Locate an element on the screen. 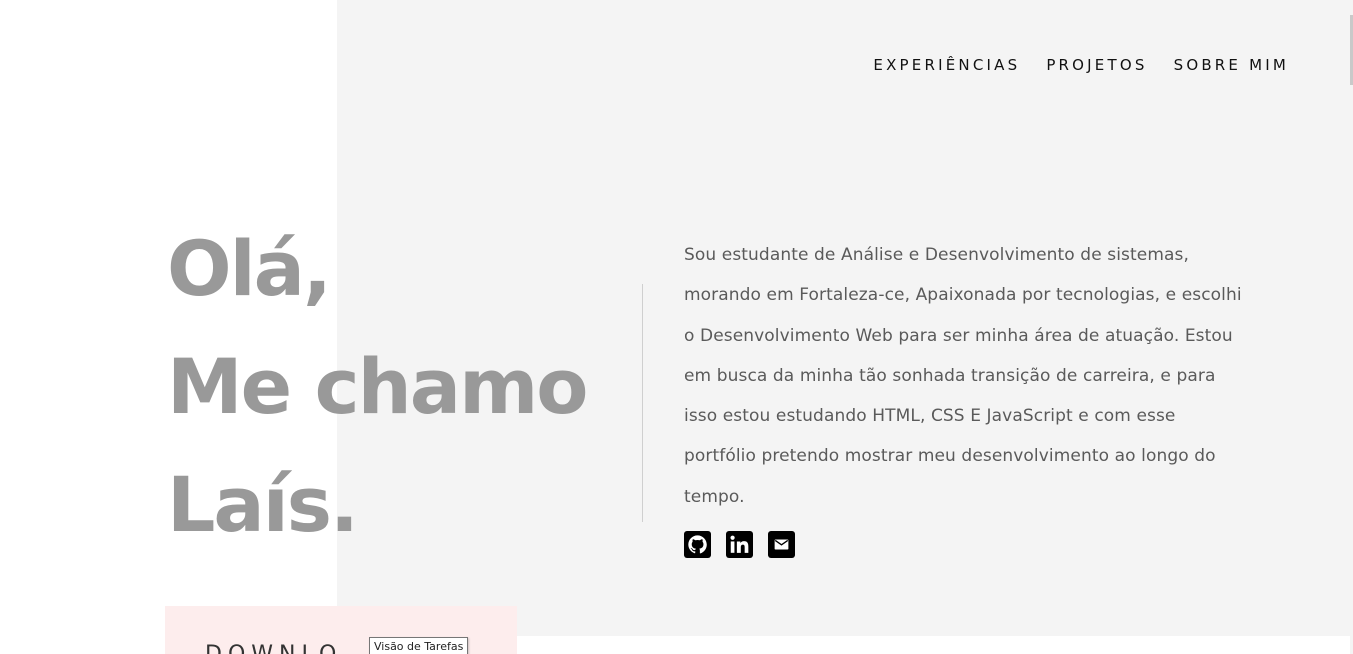  download-button-label: DOWNLO is located at coordinates (273, 649).